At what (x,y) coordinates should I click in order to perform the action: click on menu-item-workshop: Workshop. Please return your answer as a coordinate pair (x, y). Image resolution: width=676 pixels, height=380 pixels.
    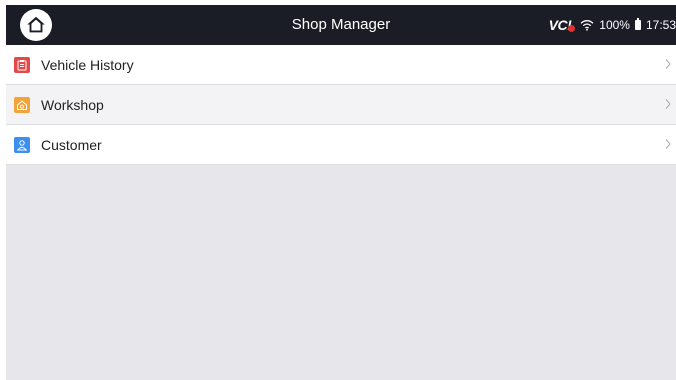
    Looking at the image, I should click on (341, 105).